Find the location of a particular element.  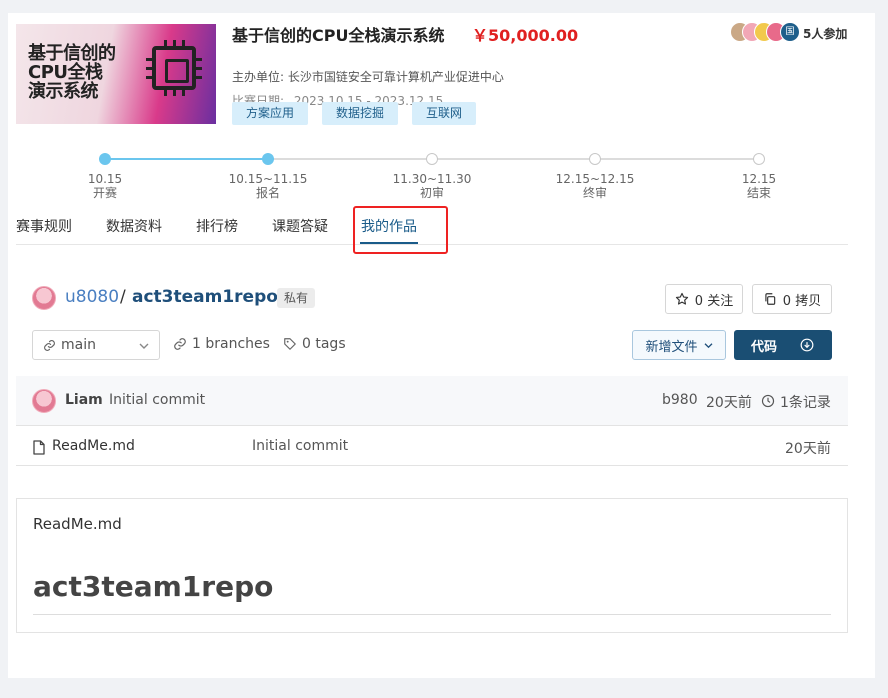

avatar: 国 is located at coordinates (790, 32).